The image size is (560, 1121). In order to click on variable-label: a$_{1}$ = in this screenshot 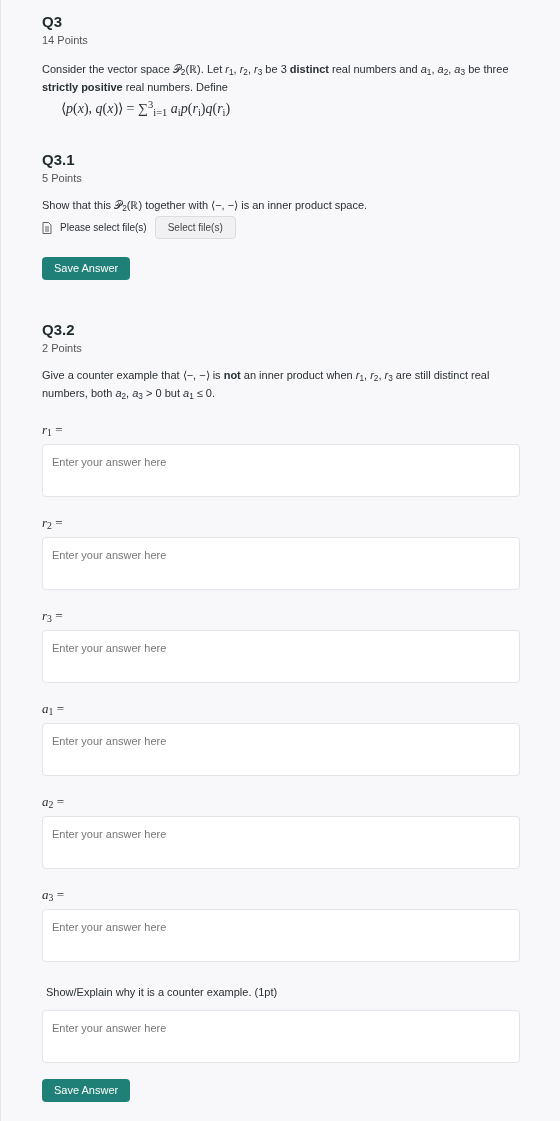, I will do `click(53, 709)`.